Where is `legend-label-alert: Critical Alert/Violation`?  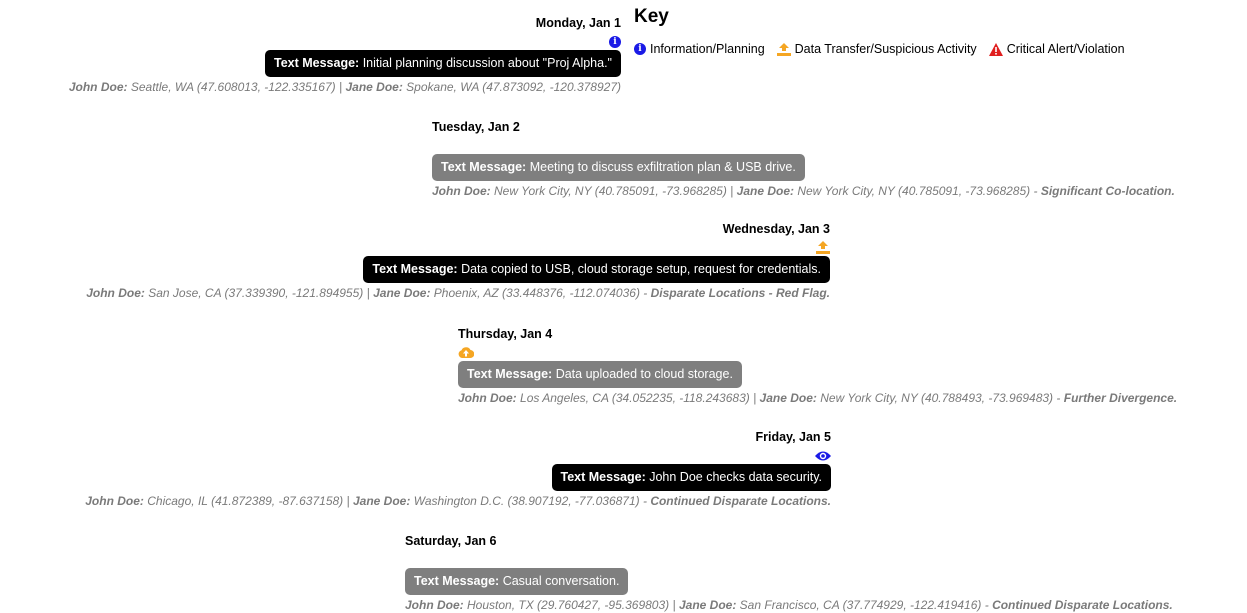
legend-label-alert: Critical Alert/Violation is located at coordinates (1065, 49).